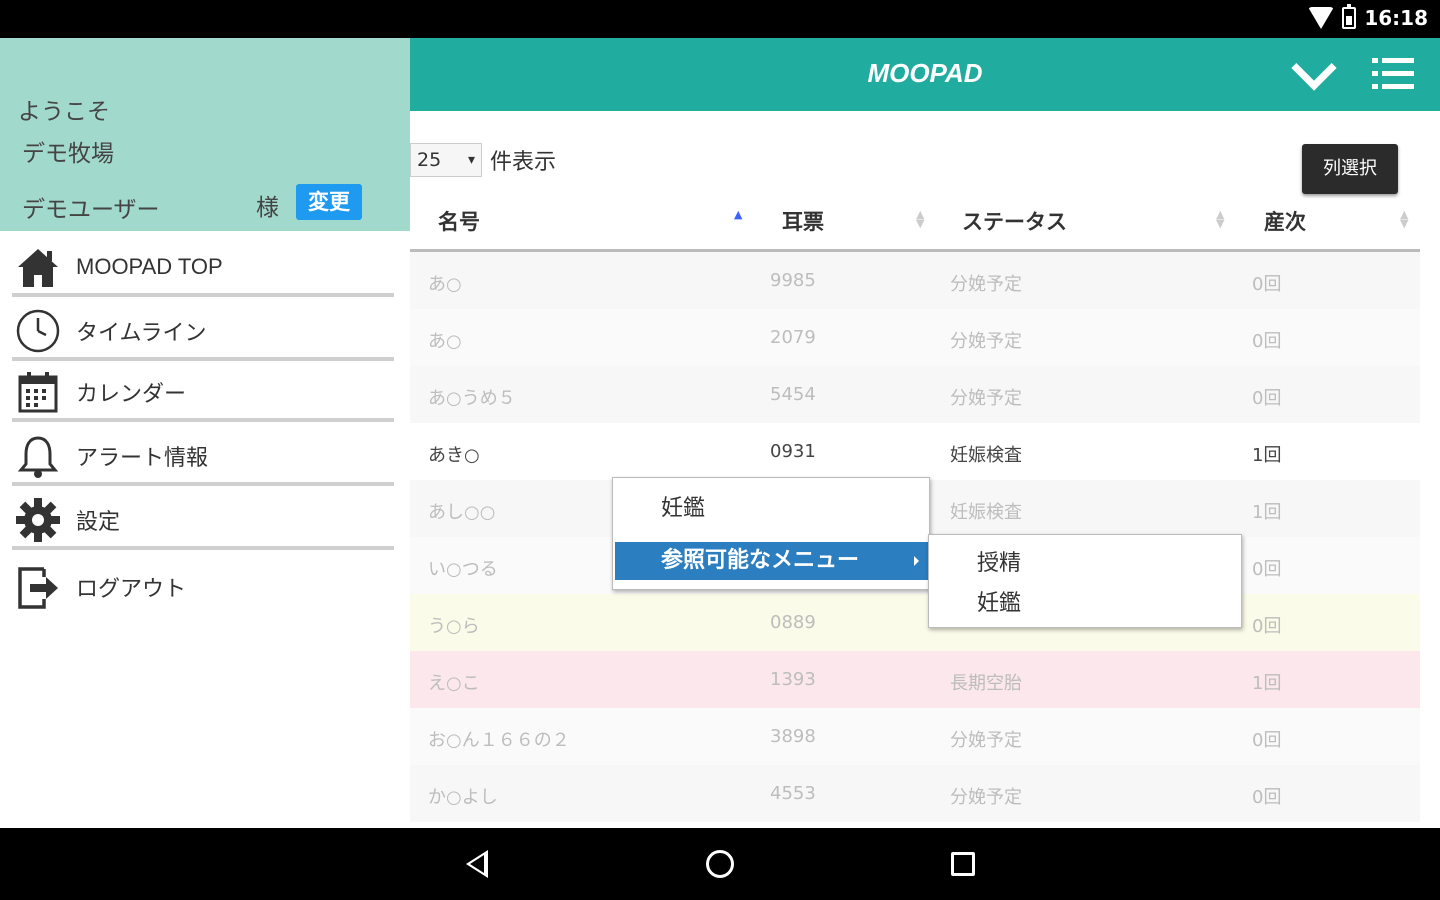 This screenshot has width=1440, height=900. Describe the element at coordinates (523, 162) in the screenshot. I see `page-size-label: 件表示` at that location.